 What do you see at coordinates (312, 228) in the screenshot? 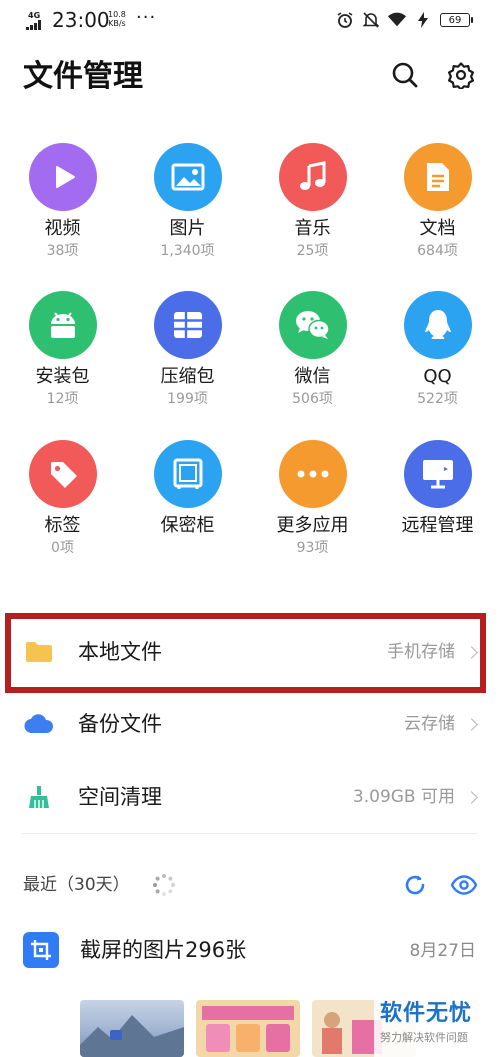
I see `category-label: 音乐` at bounding box center [312, 228].